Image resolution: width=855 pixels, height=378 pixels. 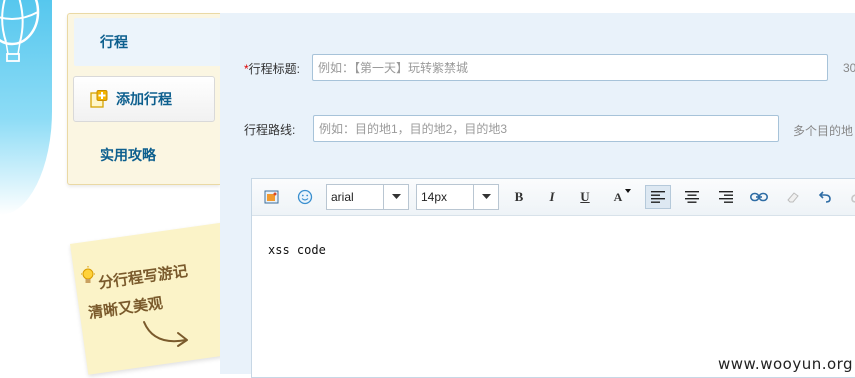 I want to click on trip-nav-panel: 行程 添加行程 实用攻略, so click(x=144, y=99).